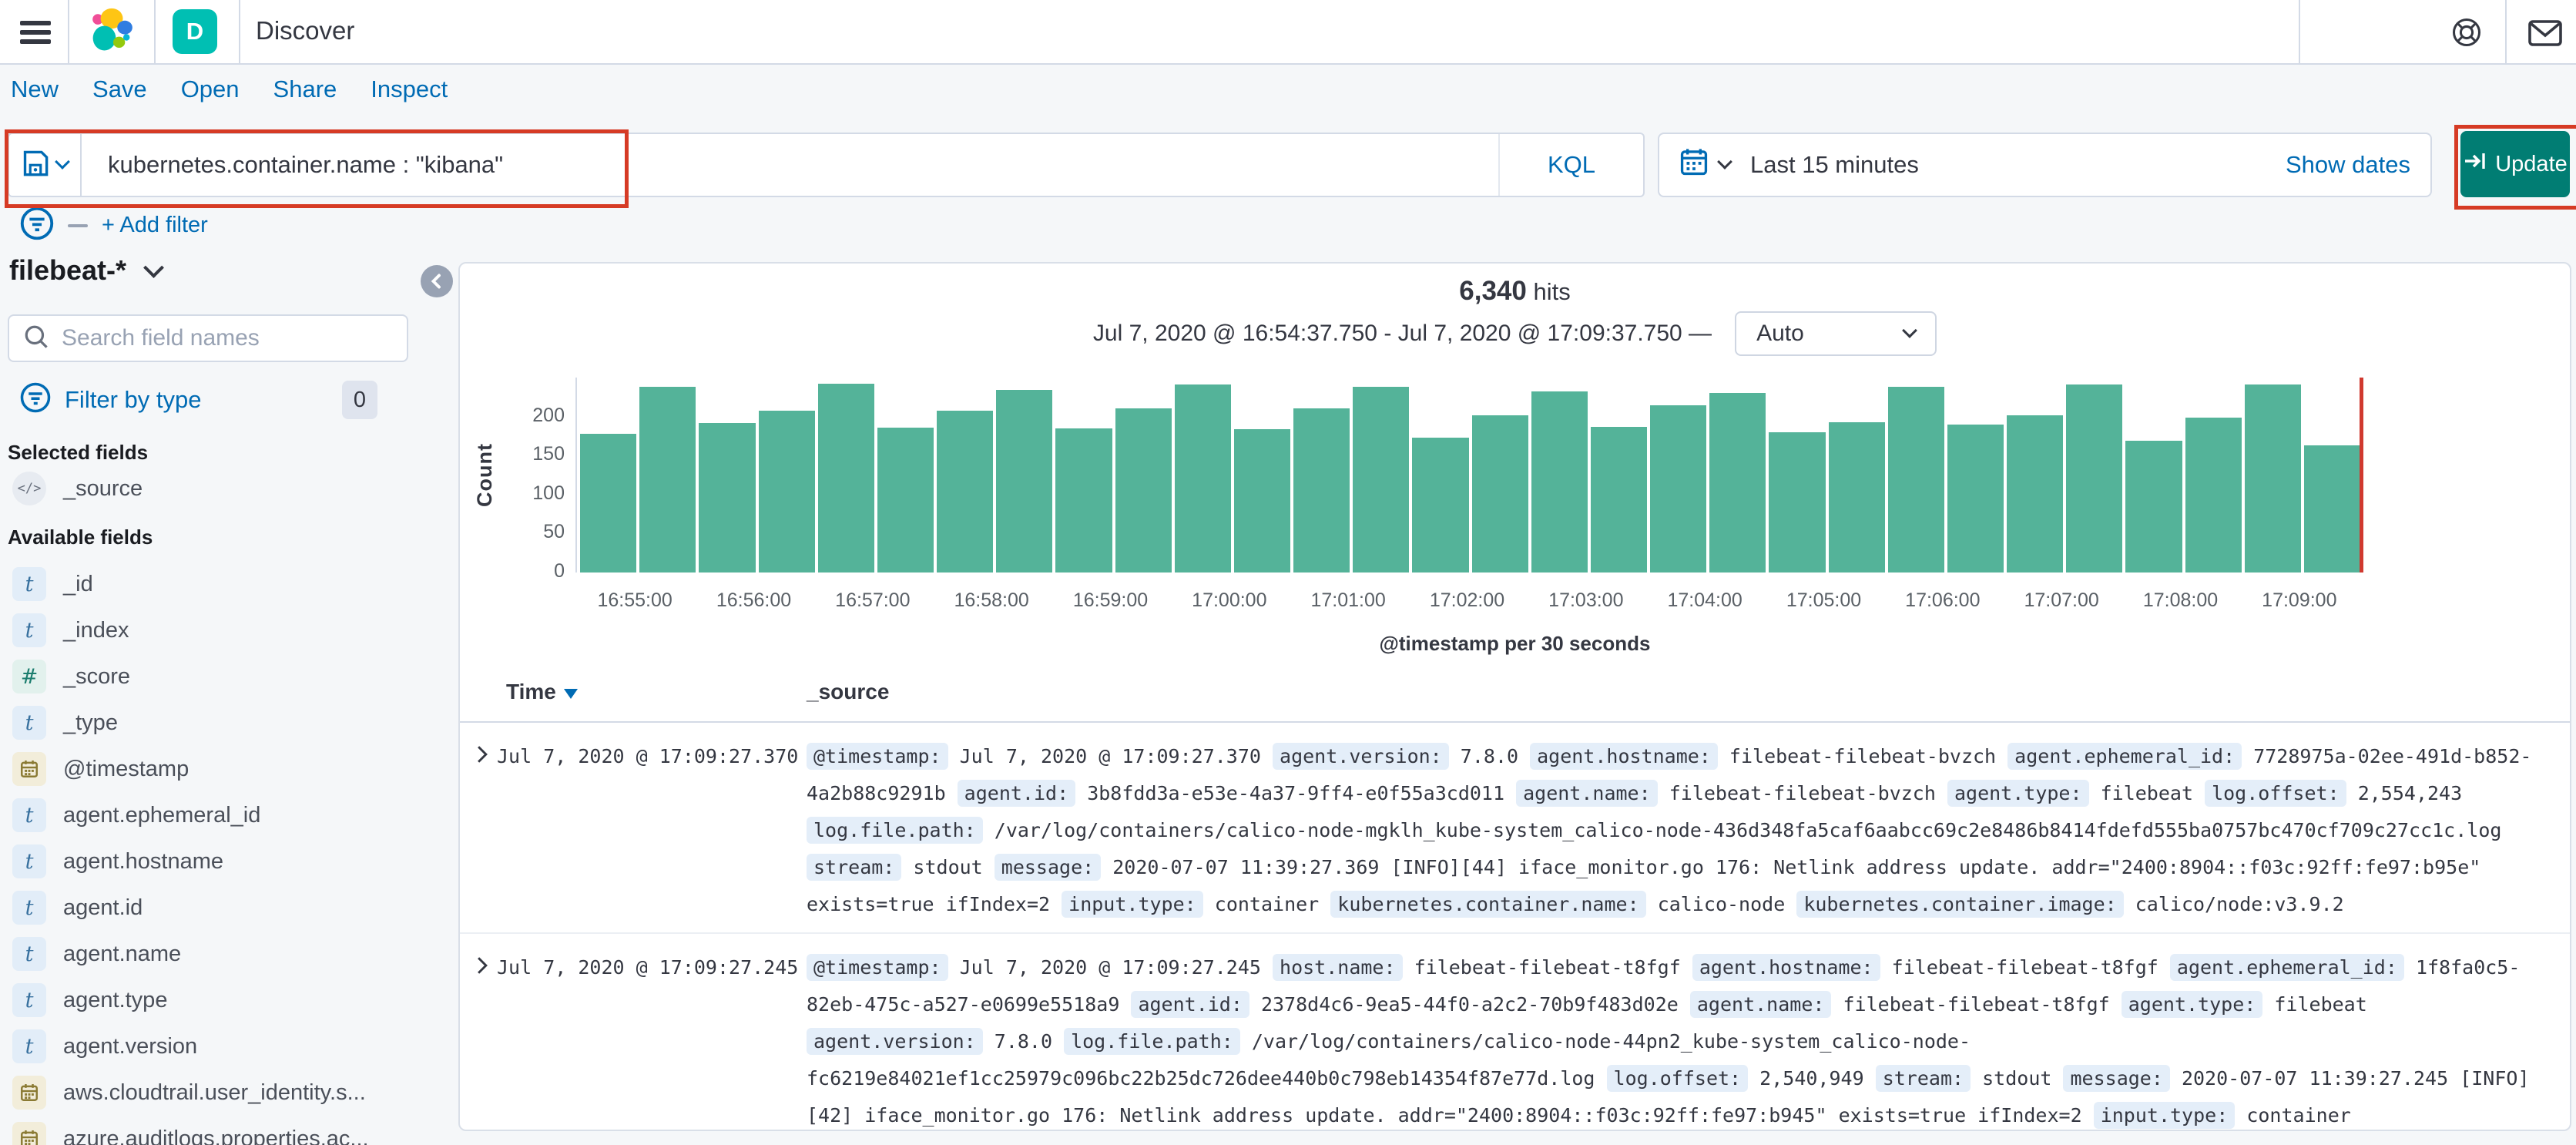  What do you see at coordinates (190, 815) in the screenshot?
I see `field-item: t agent.ephemeral_id` at bounding box center [190, 815].